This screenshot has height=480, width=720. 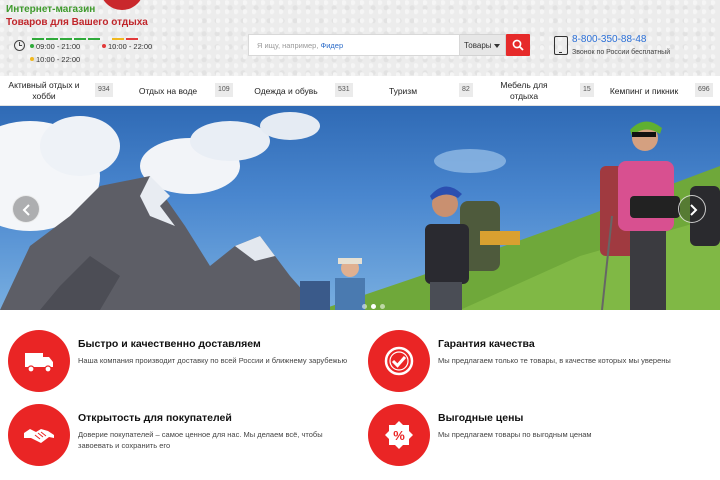 I want to click on feature-text: Мы предлагаем товары по выгодным ценам, so click(x=515, y=434).